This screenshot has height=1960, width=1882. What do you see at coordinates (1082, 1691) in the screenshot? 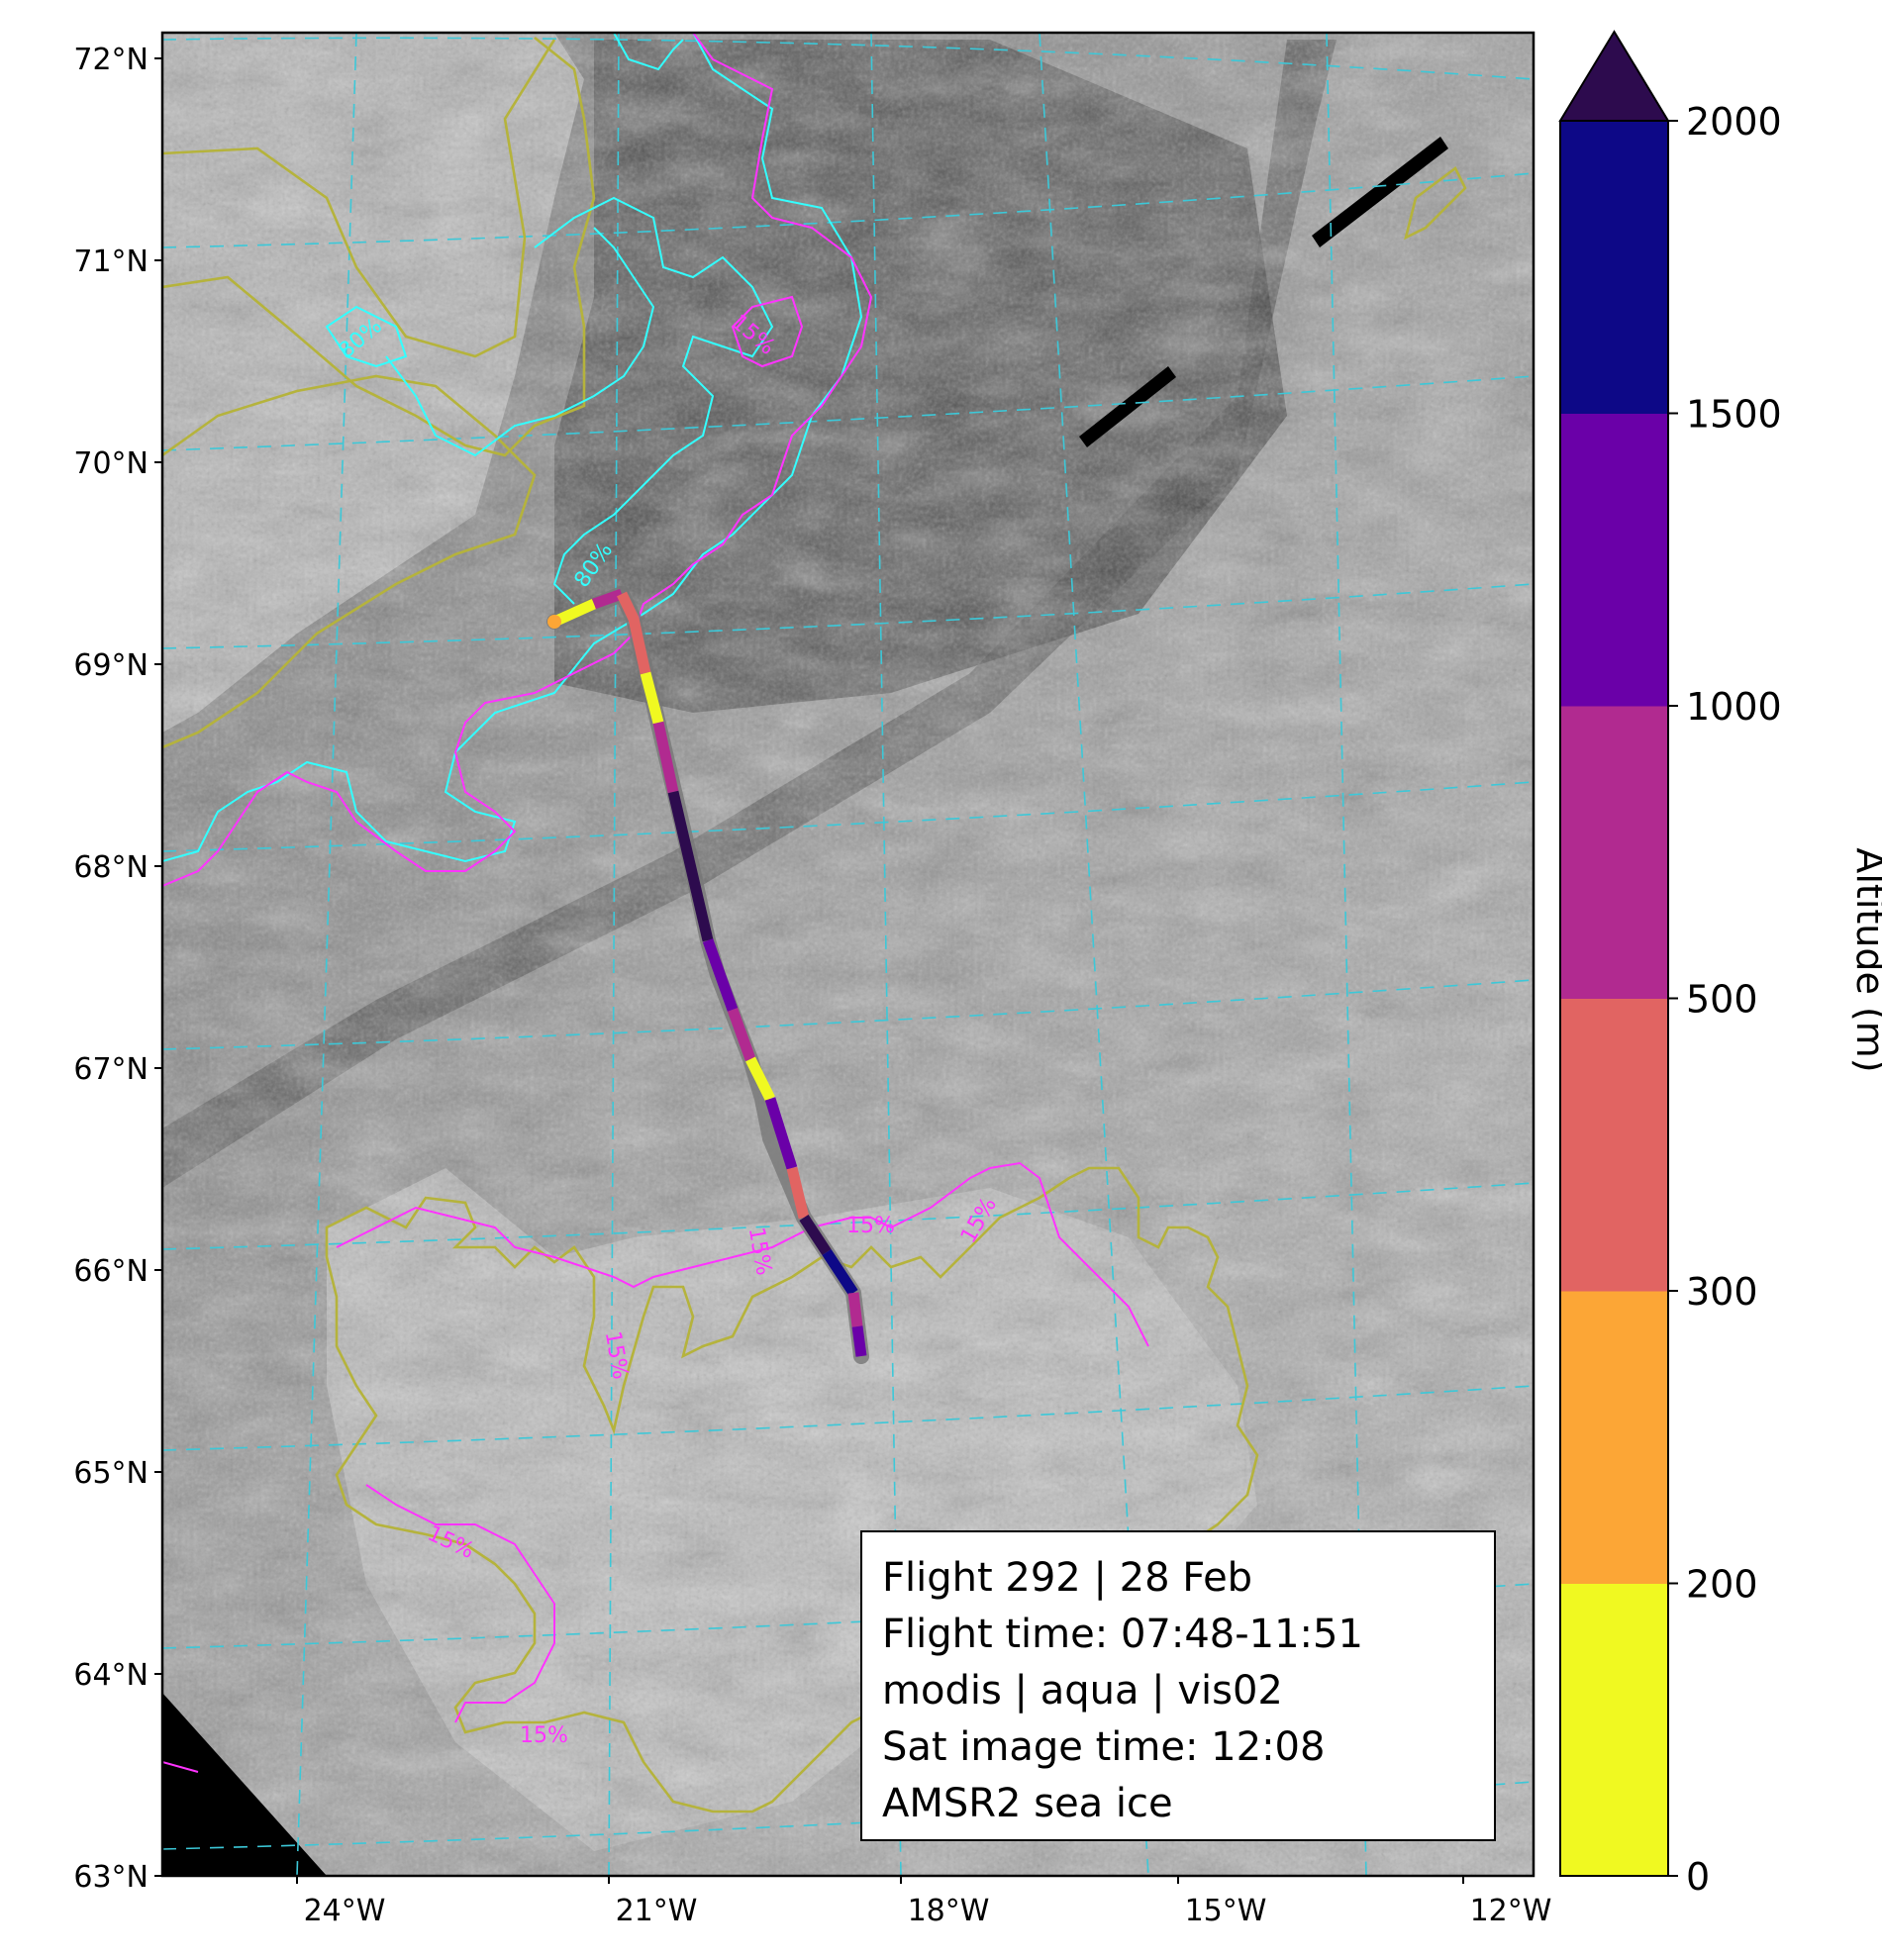
I see `info-sensor: modis | aqua | vis02` at bounding box center [1082, 1691].